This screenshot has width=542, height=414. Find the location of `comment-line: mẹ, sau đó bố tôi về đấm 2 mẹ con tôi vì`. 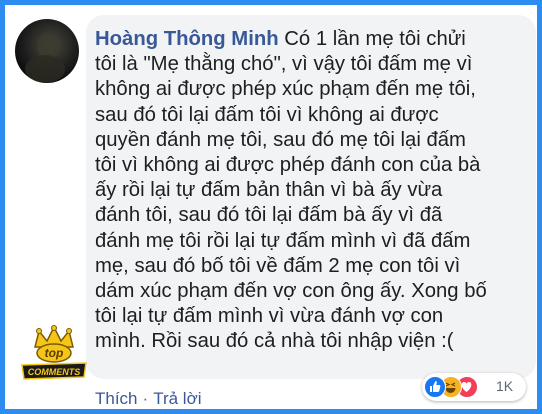

comment-line: mẹ, sau đó bố tôi về đấm 2 mẹ con tôi vì is located at coordinates (278, 265).